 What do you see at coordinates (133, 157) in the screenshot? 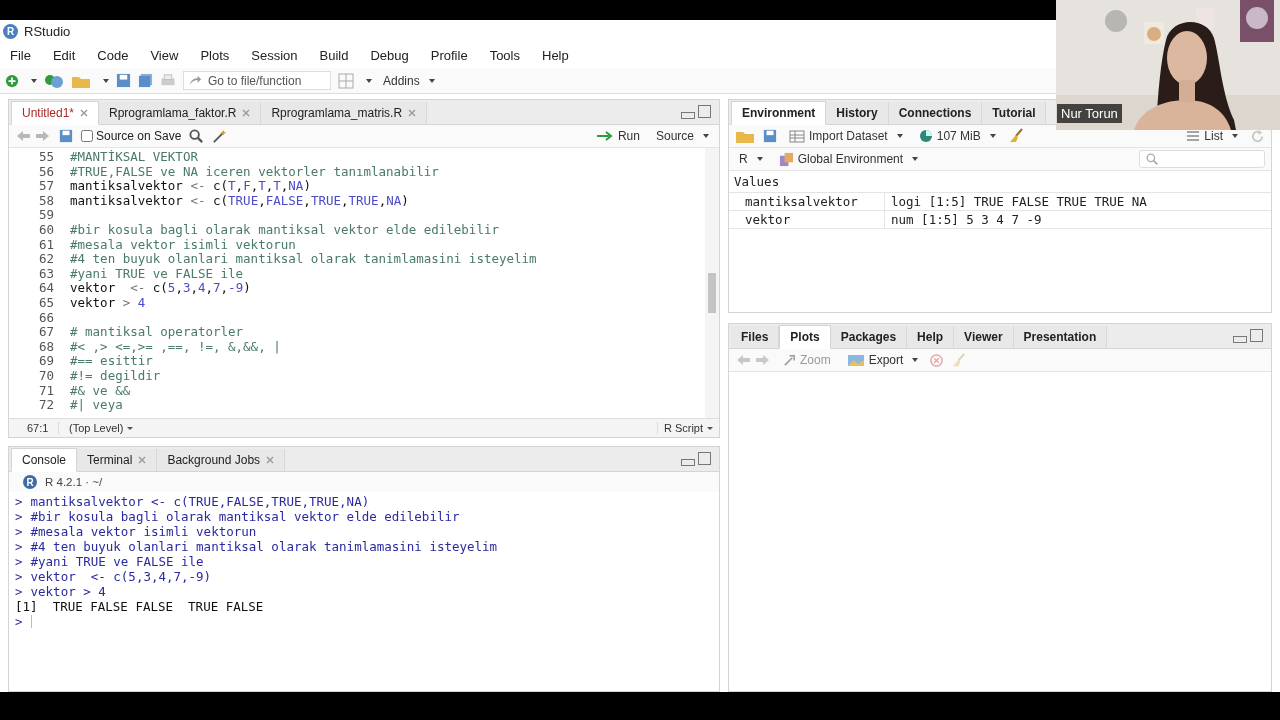
I see `code-line: #MANTİKSAL VEKTOR` at bounding box center [133, 157].